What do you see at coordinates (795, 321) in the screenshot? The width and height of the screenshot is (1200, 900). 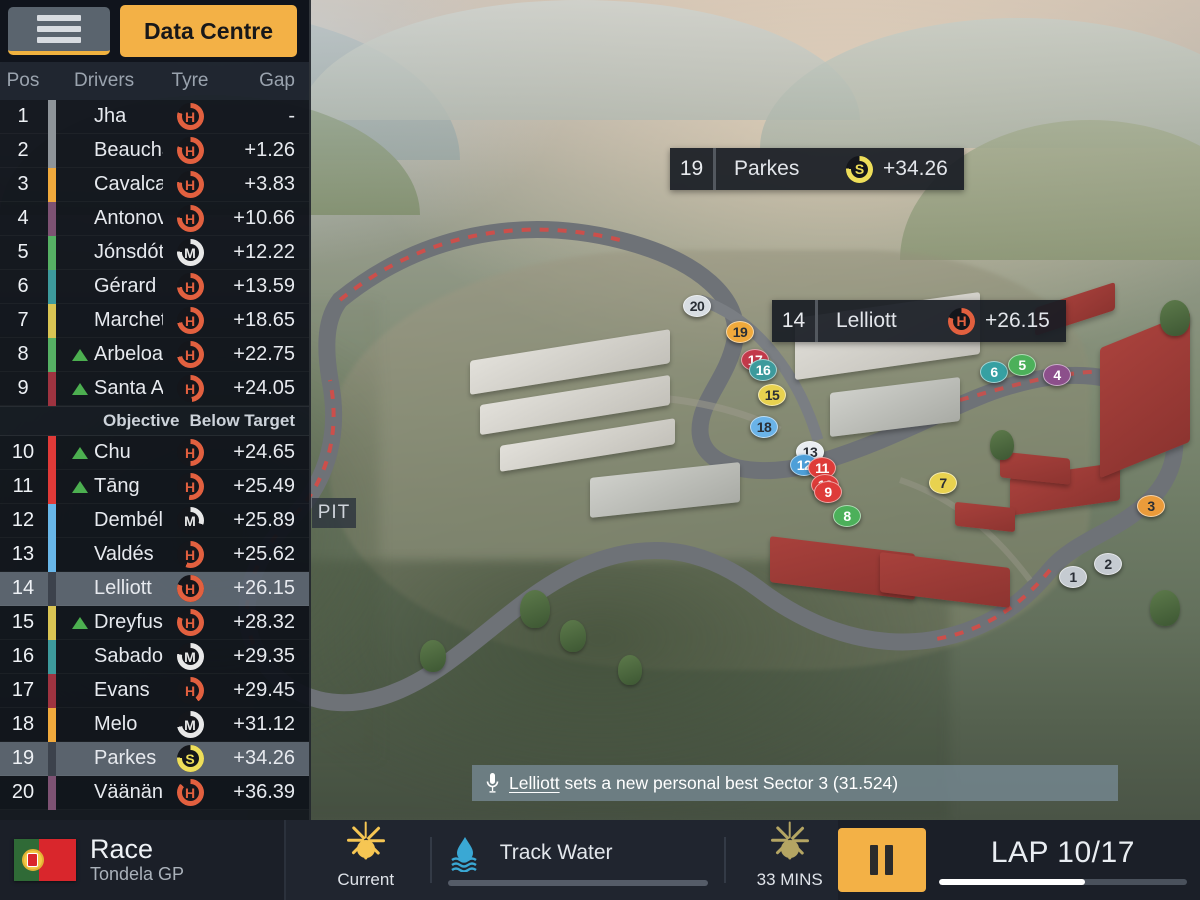 I see `callout-position: 14` at bounding box center [795, 321].